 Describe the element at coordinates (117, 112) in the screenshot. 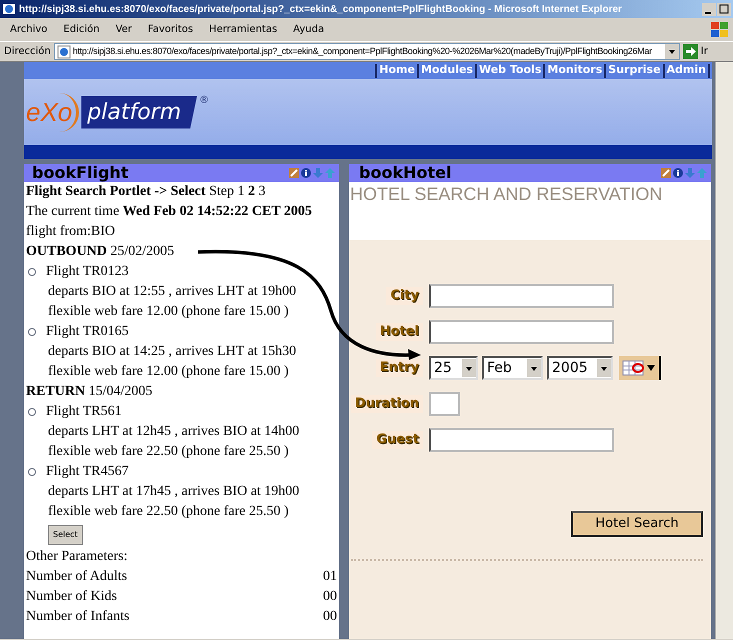

I see `logo: eXo platform ®` at that location.